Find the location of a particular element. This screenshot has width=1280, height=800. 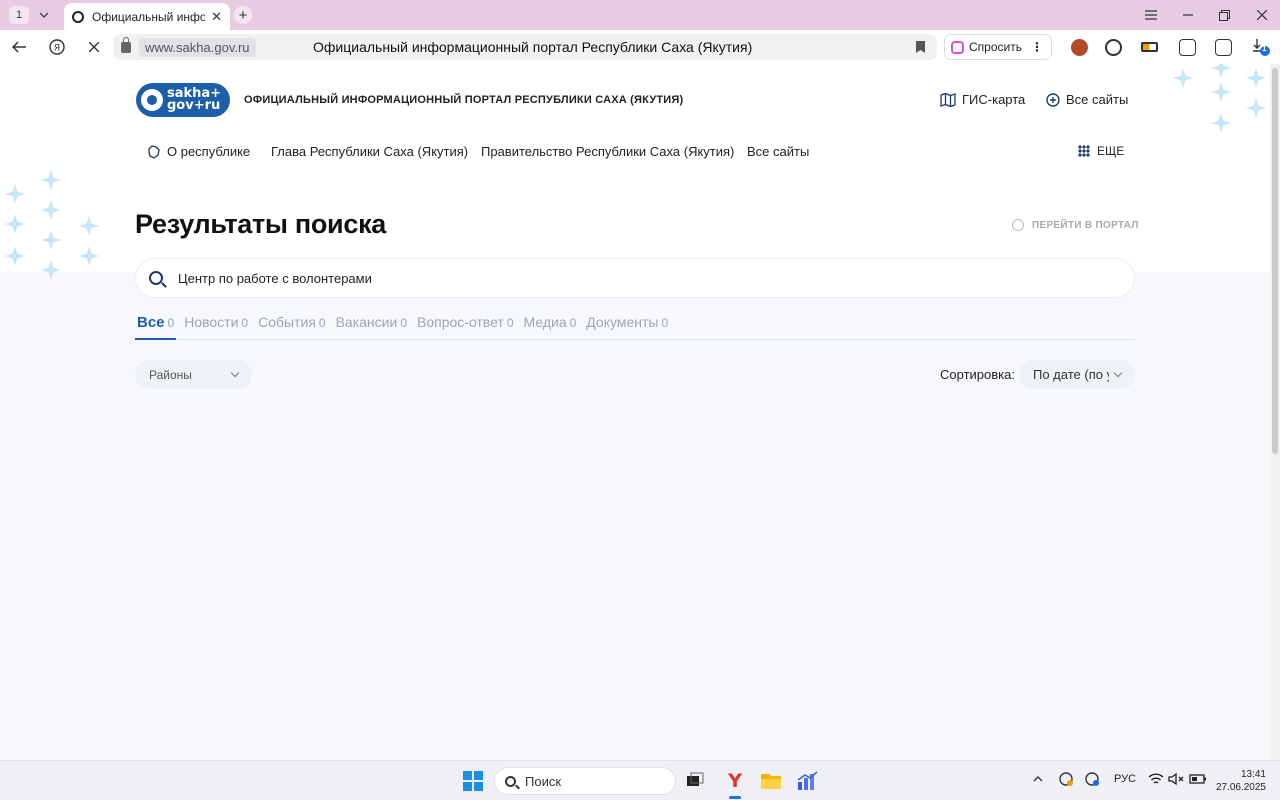

bookmark-icon is located at coordinates (920, 47).